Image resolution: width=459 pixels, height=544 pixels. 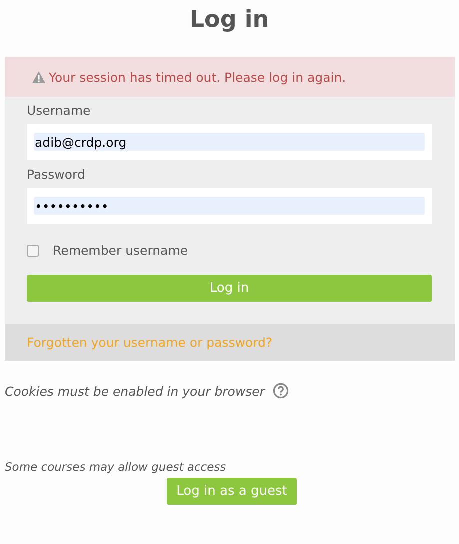 I want to click on help-icon, so click(x=281, y=391).